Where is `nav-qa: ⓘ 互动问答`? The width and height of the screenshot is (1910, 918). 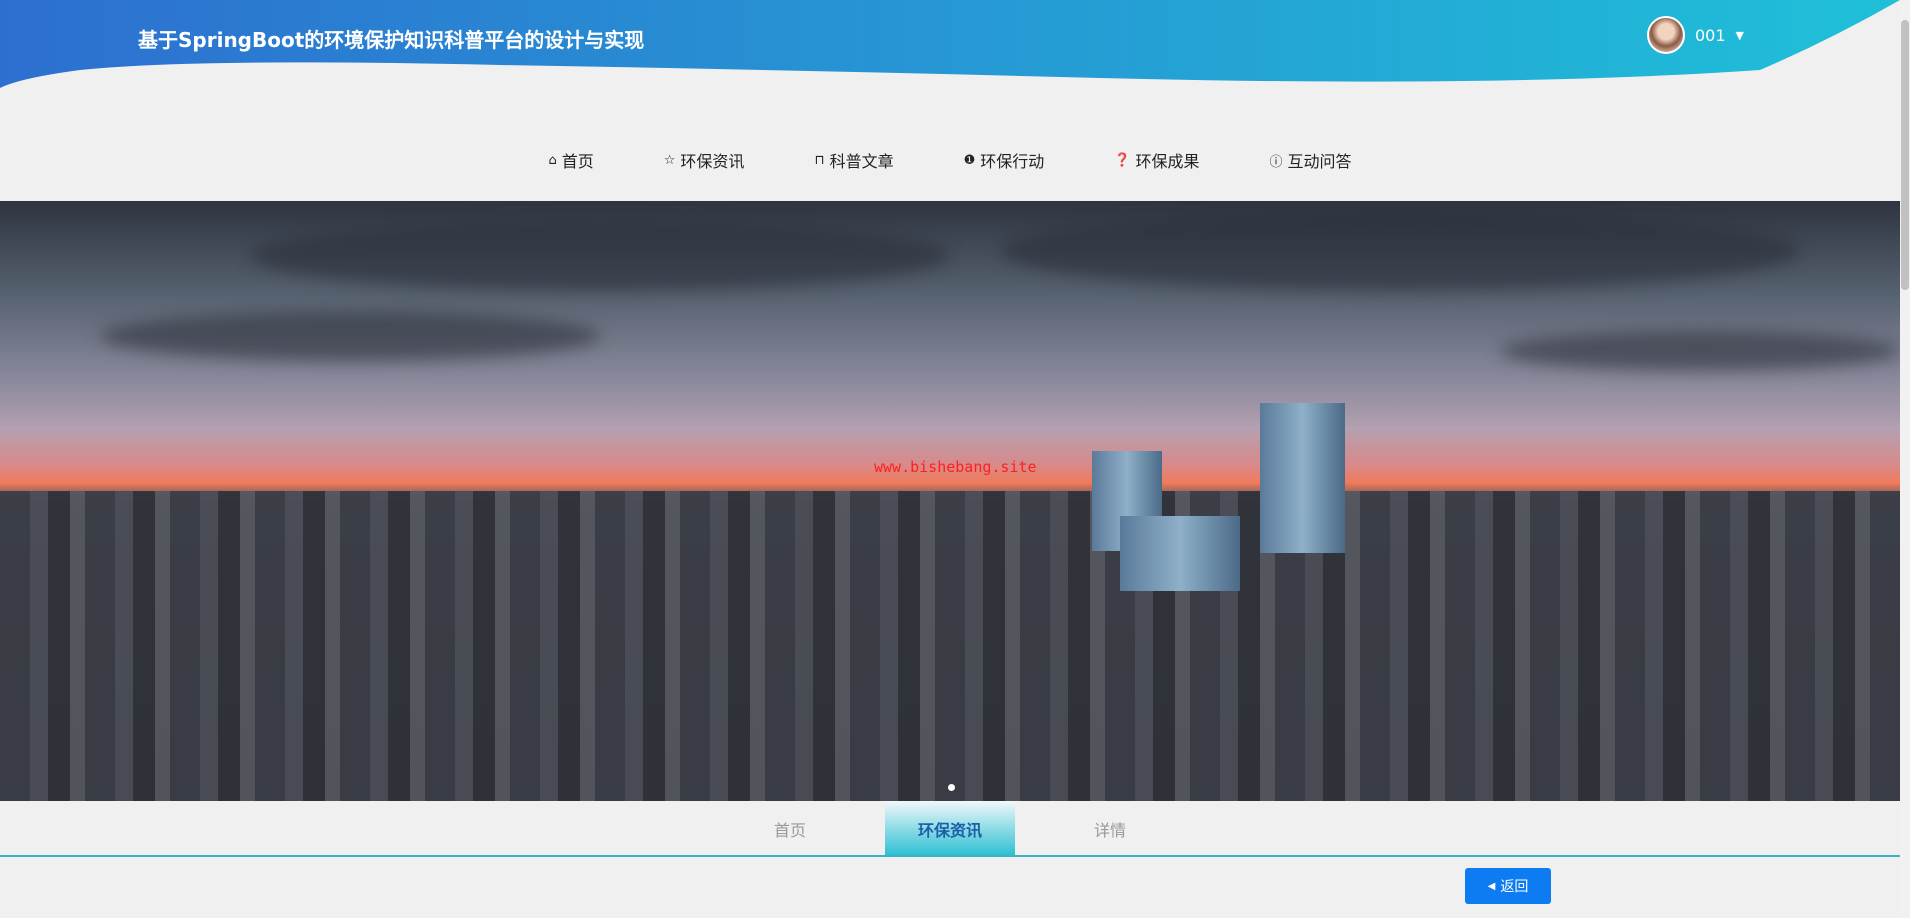
nav-qa: ⓘ 互动问答 is located at coordinates (1310, 160).